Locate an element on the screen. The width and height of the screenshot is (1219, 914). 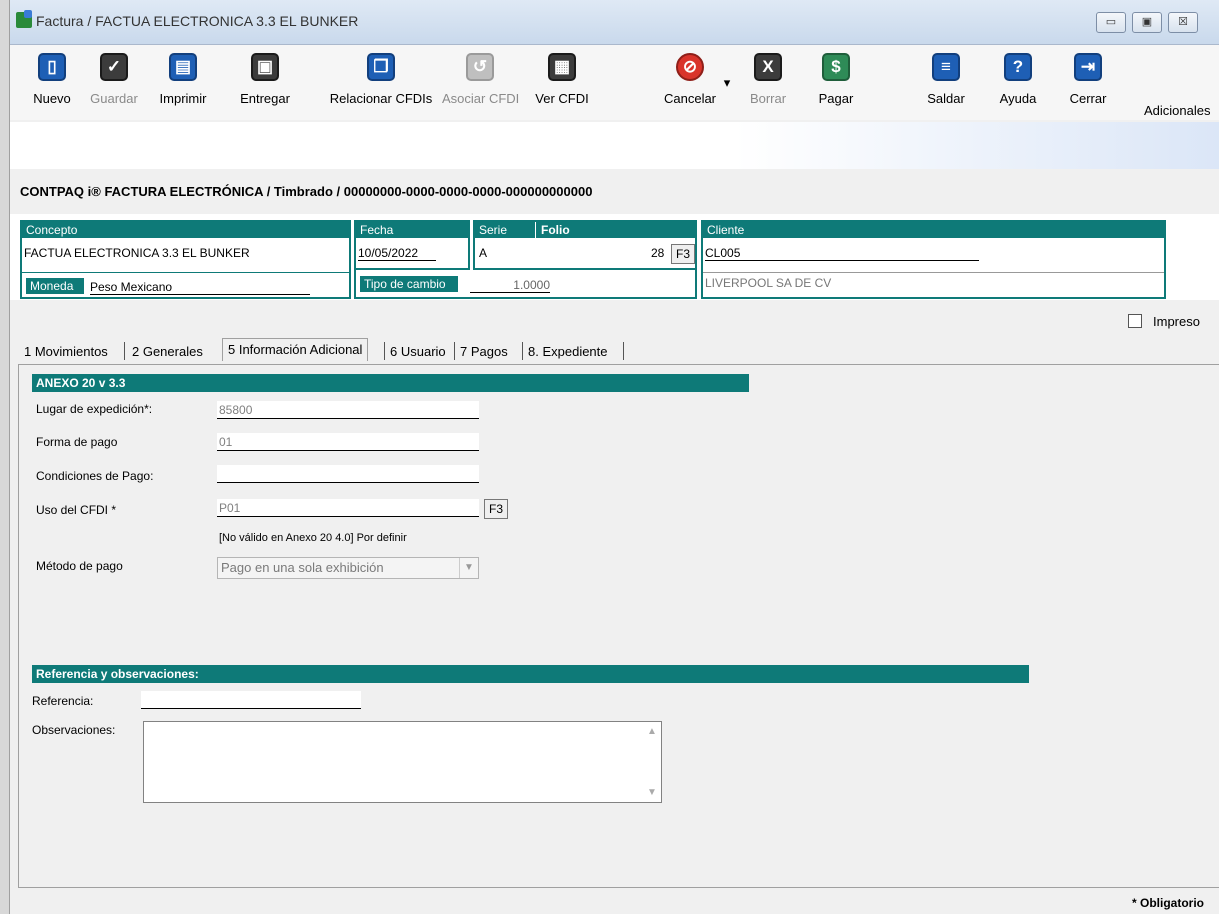
relacionar-cfdis-button: ❐ Relacionar CFDIs is located at coordinates (381, 79).